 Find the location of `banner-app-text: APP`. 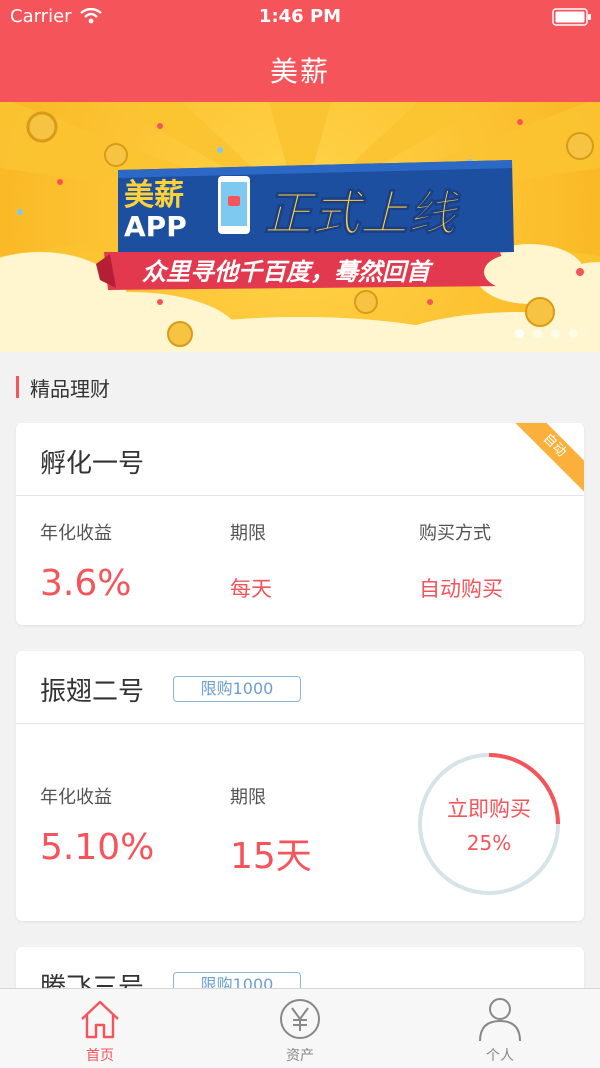

banner-app-text: APP is located at coordinates (155, 226).